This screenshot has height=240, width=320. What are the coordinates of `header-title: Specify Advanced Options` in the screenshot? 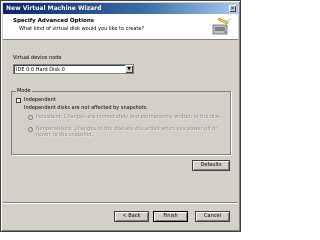 It's located at (54, 21).